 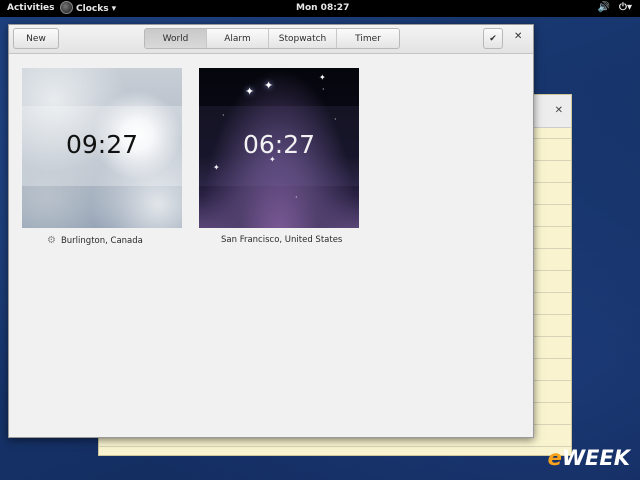 I want to click on world-clock-tile: ✦ ✦ ✦ · · · ✦ ✦ · 06:27, so click(x=279, y=148).